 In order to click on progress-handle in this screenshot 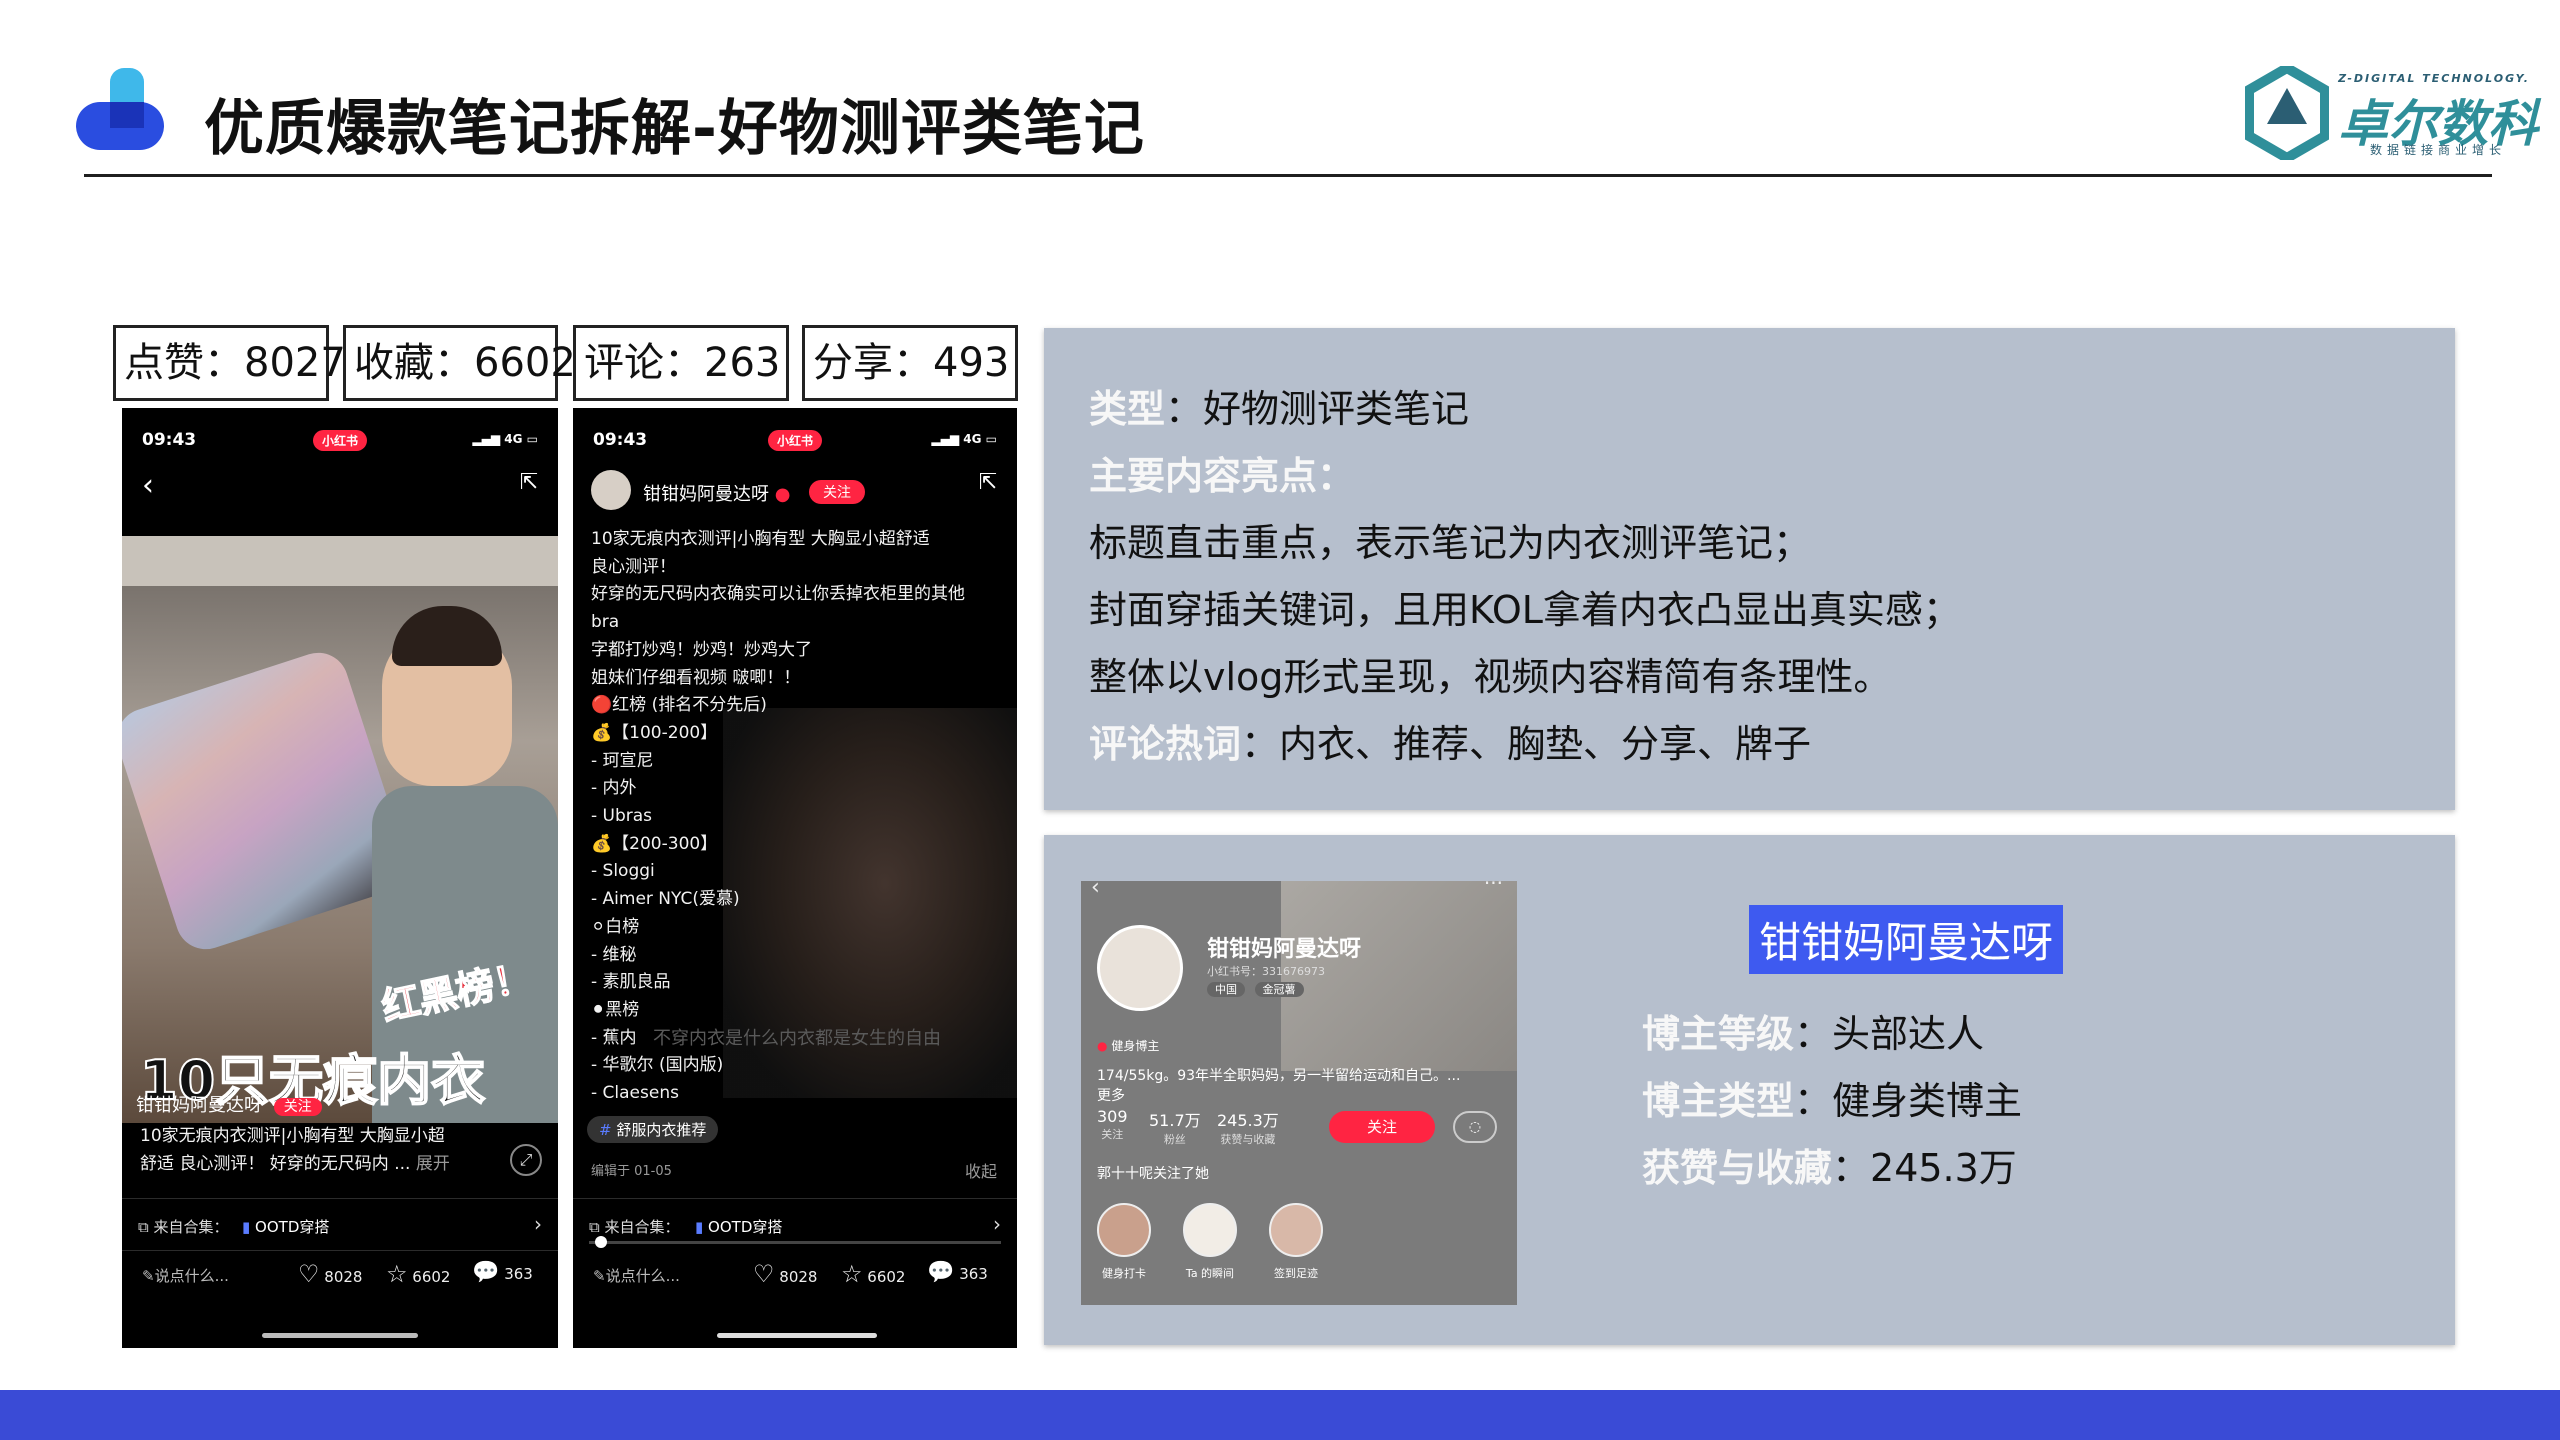, I will do `click(601, 1242)`.